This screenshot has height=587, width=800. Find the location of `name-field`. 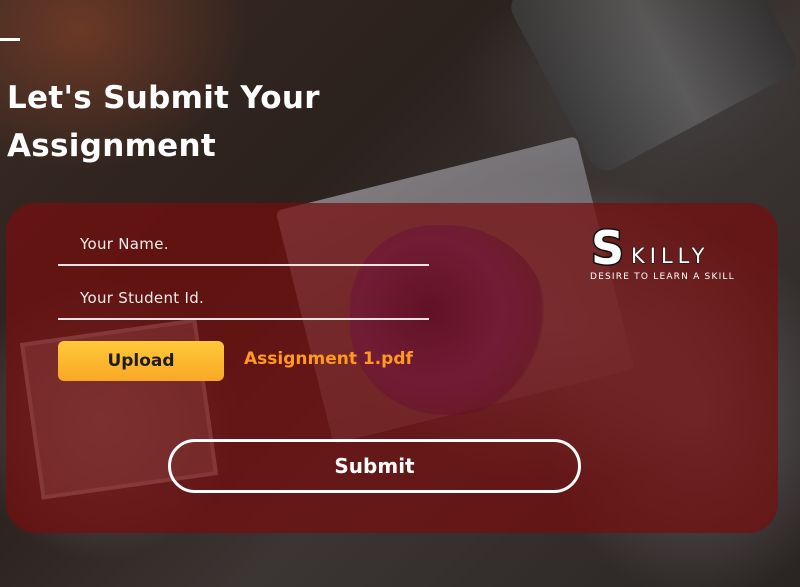

name-field is located at coordinates (243, 245).